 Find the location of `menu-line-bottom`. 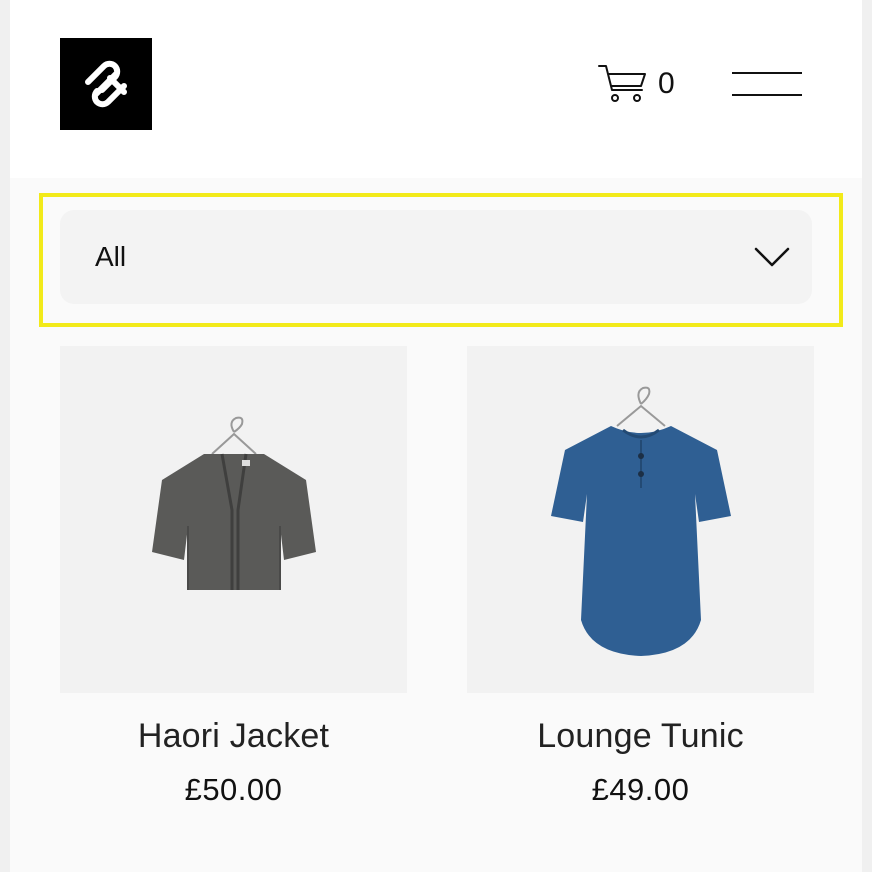

menu-line-bottom is located at coordinates (767, 95).